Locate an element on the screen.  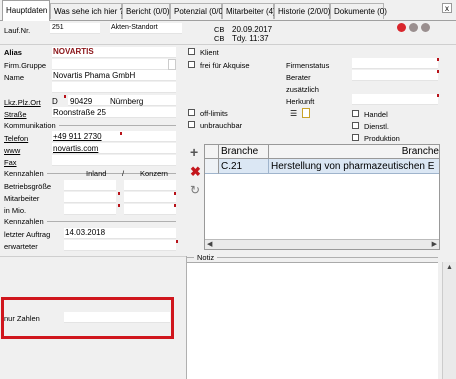
kommunikation-section-label: Kommunikation is located at coordinates (31, 125).